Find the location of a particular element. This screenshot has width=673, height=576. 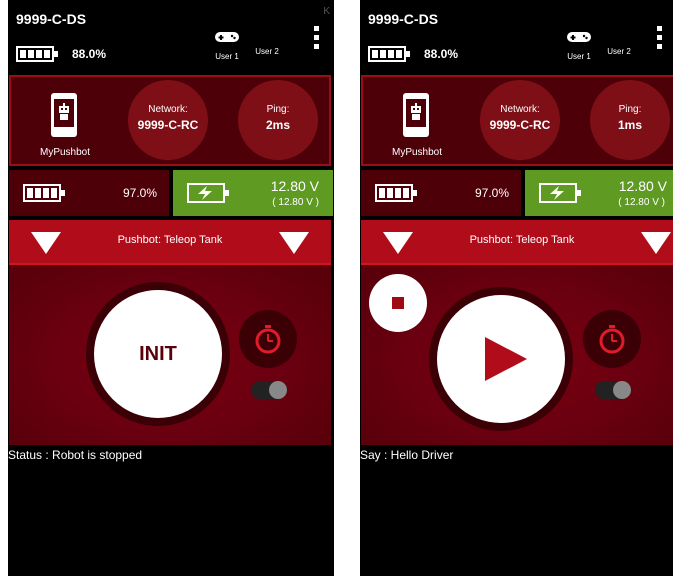

init-button-label: INIT is located at coordinates (158, 353).